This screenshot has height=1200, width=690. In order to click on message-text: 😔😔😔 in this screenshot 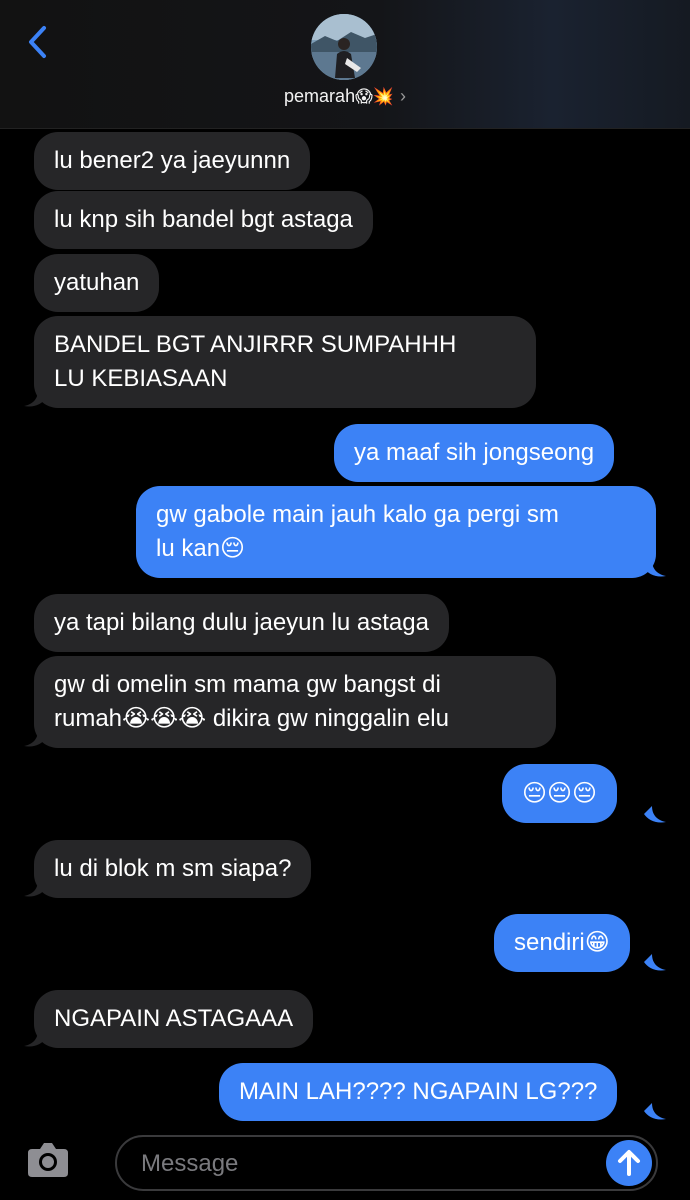, I will do `click(560, 793)`.